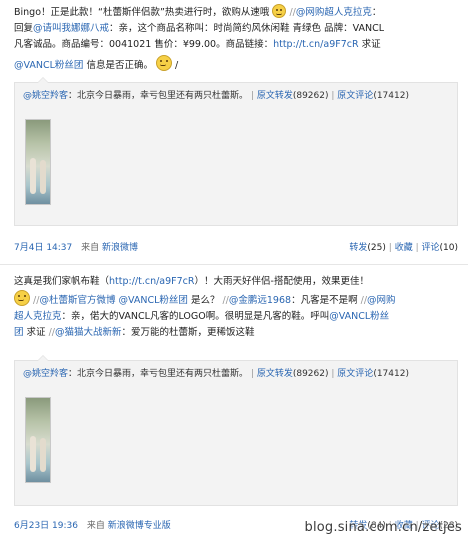  I want to click on post-2-line-4: 团 求证 //@猫猫大战新新：爱万能的杜蕾斯，更稀饭这鞋, so click(237, 333).